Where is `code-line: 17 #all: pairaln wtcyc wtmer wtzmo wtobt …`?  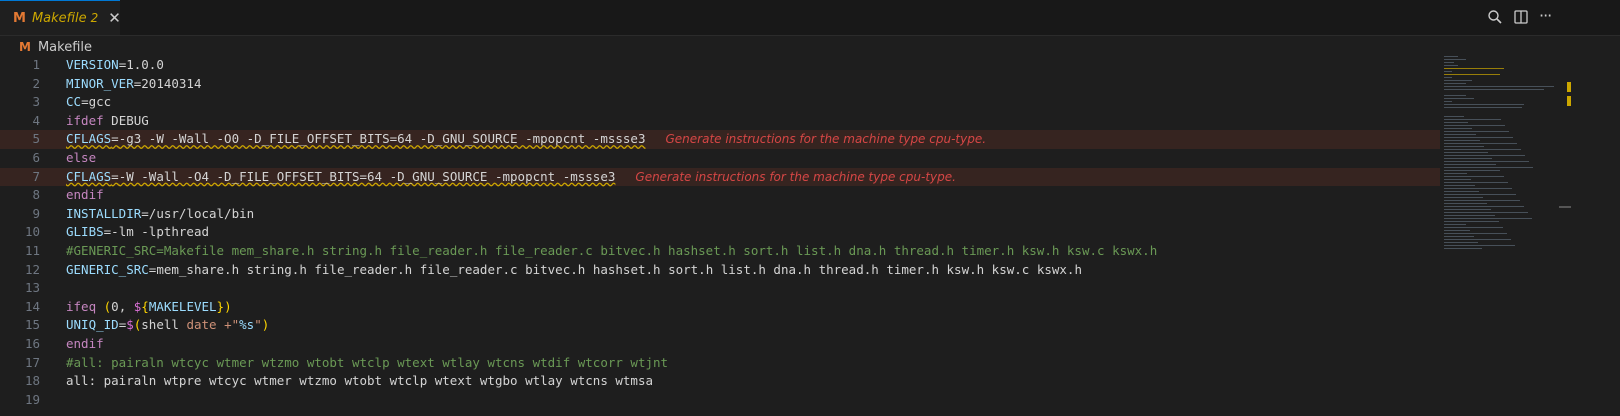 code-line: 17 #all: pairaln wtcyc wtmer wtzmo wtobt … is located at coordinates (720, 363).